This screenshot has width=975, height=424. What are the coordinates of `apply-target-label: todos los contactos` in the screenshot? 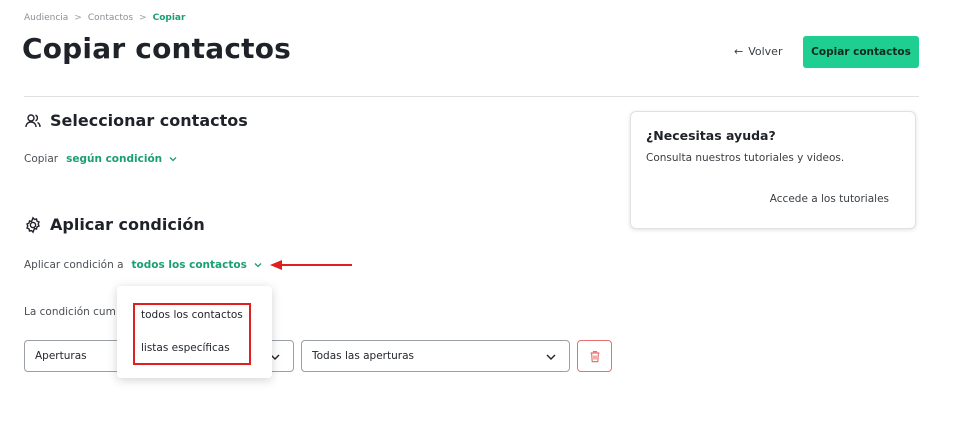 It's located at (189, 265).